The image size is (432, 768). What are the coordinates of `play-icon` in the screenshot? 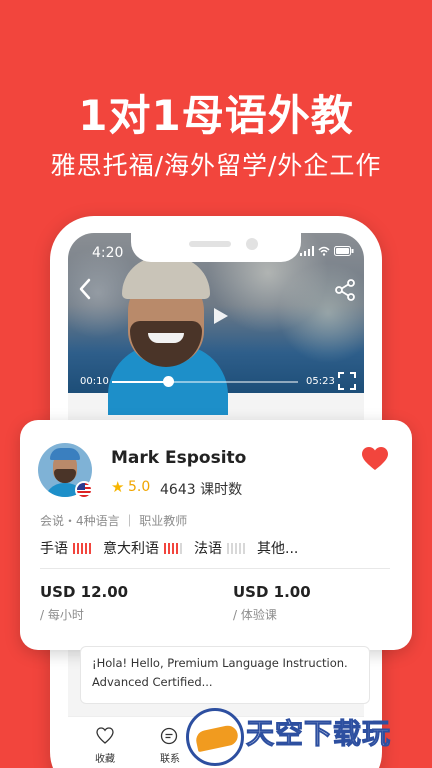 It's located at (221, 316).